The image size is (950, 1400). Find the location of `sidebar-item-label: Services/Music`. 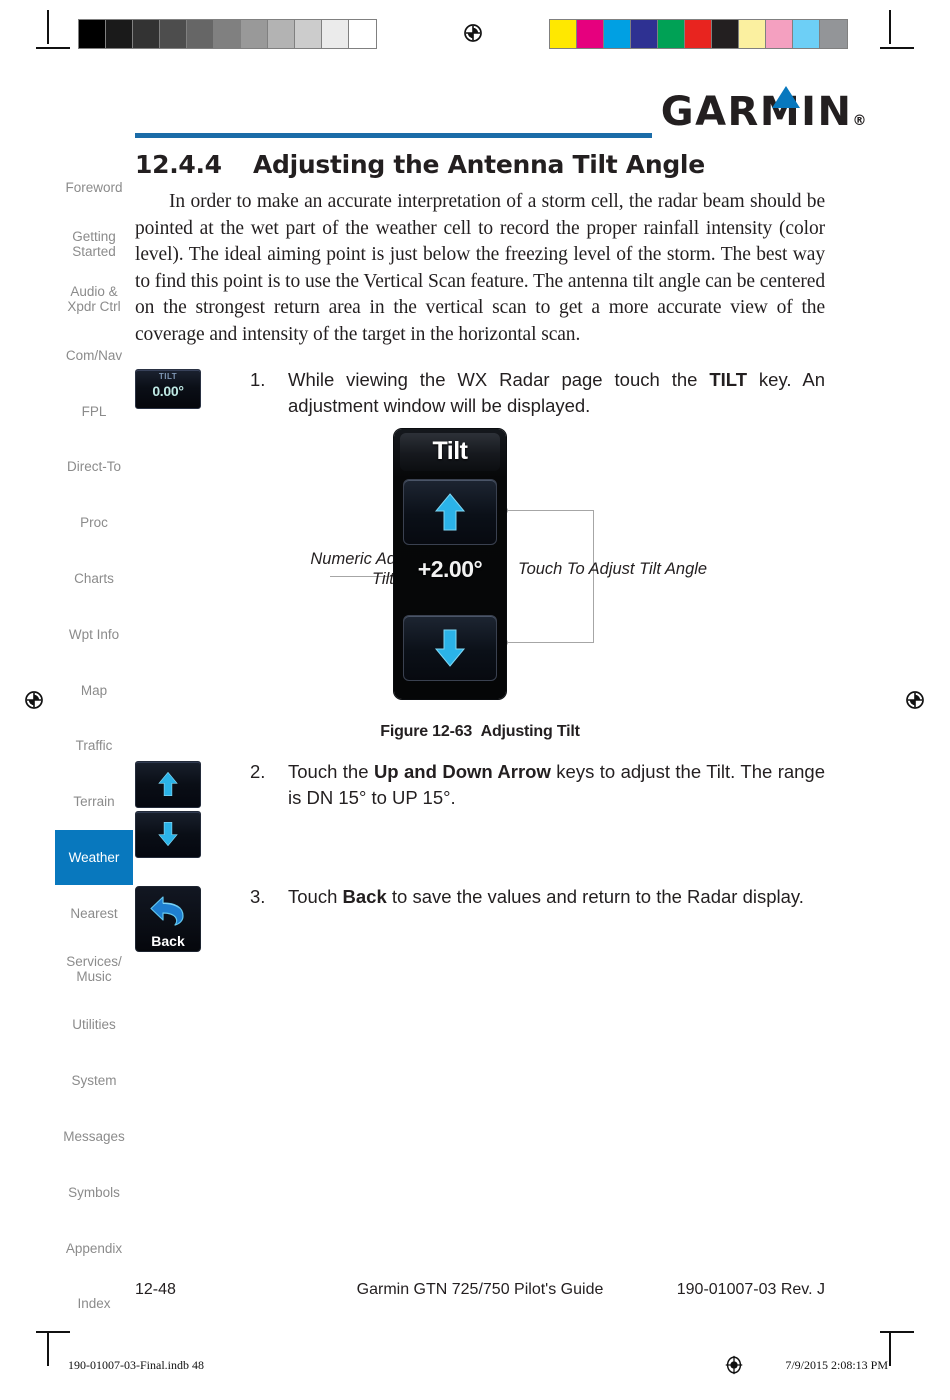

sidebar-item-label: Services/Music is located at coordinates (94, 969).